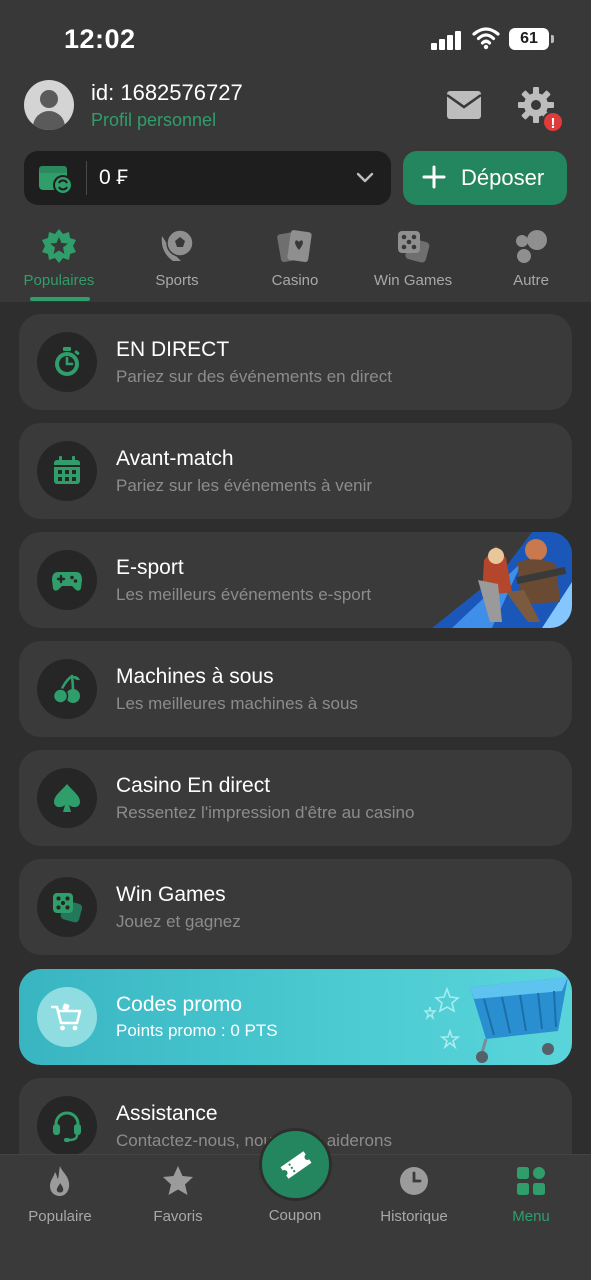 The image size is (591, 1280). Describe the element at coordinates (178, 921) in the screenshot. I see `menu-subtitle: Jouez et gagnez` at that location.